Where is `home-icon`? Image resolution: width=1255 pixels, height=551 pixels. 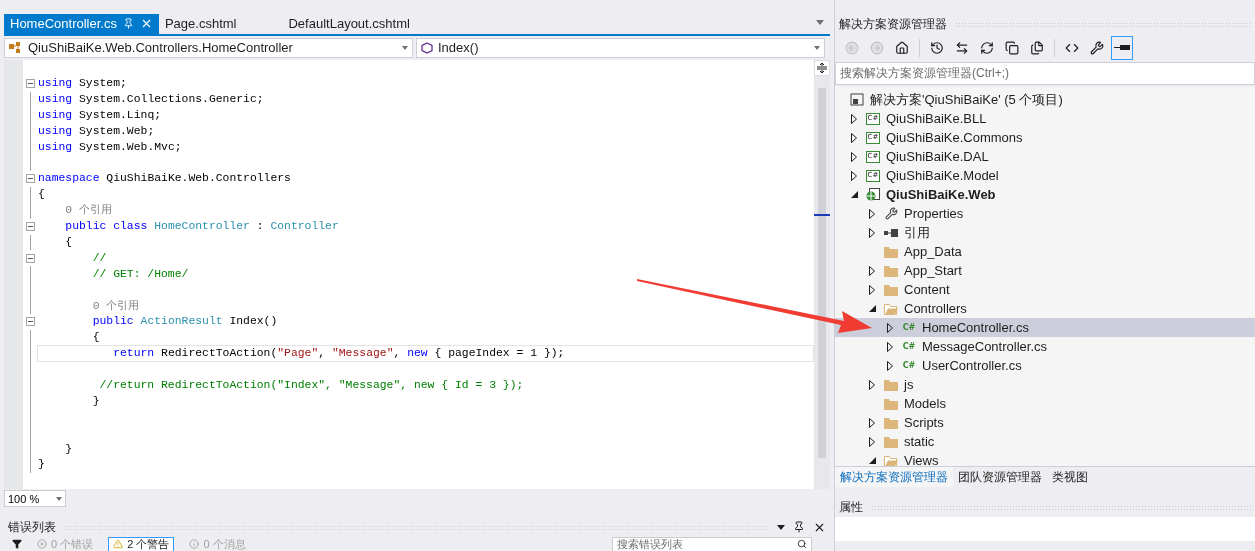 home-icon is located at coordinates (902, 48).